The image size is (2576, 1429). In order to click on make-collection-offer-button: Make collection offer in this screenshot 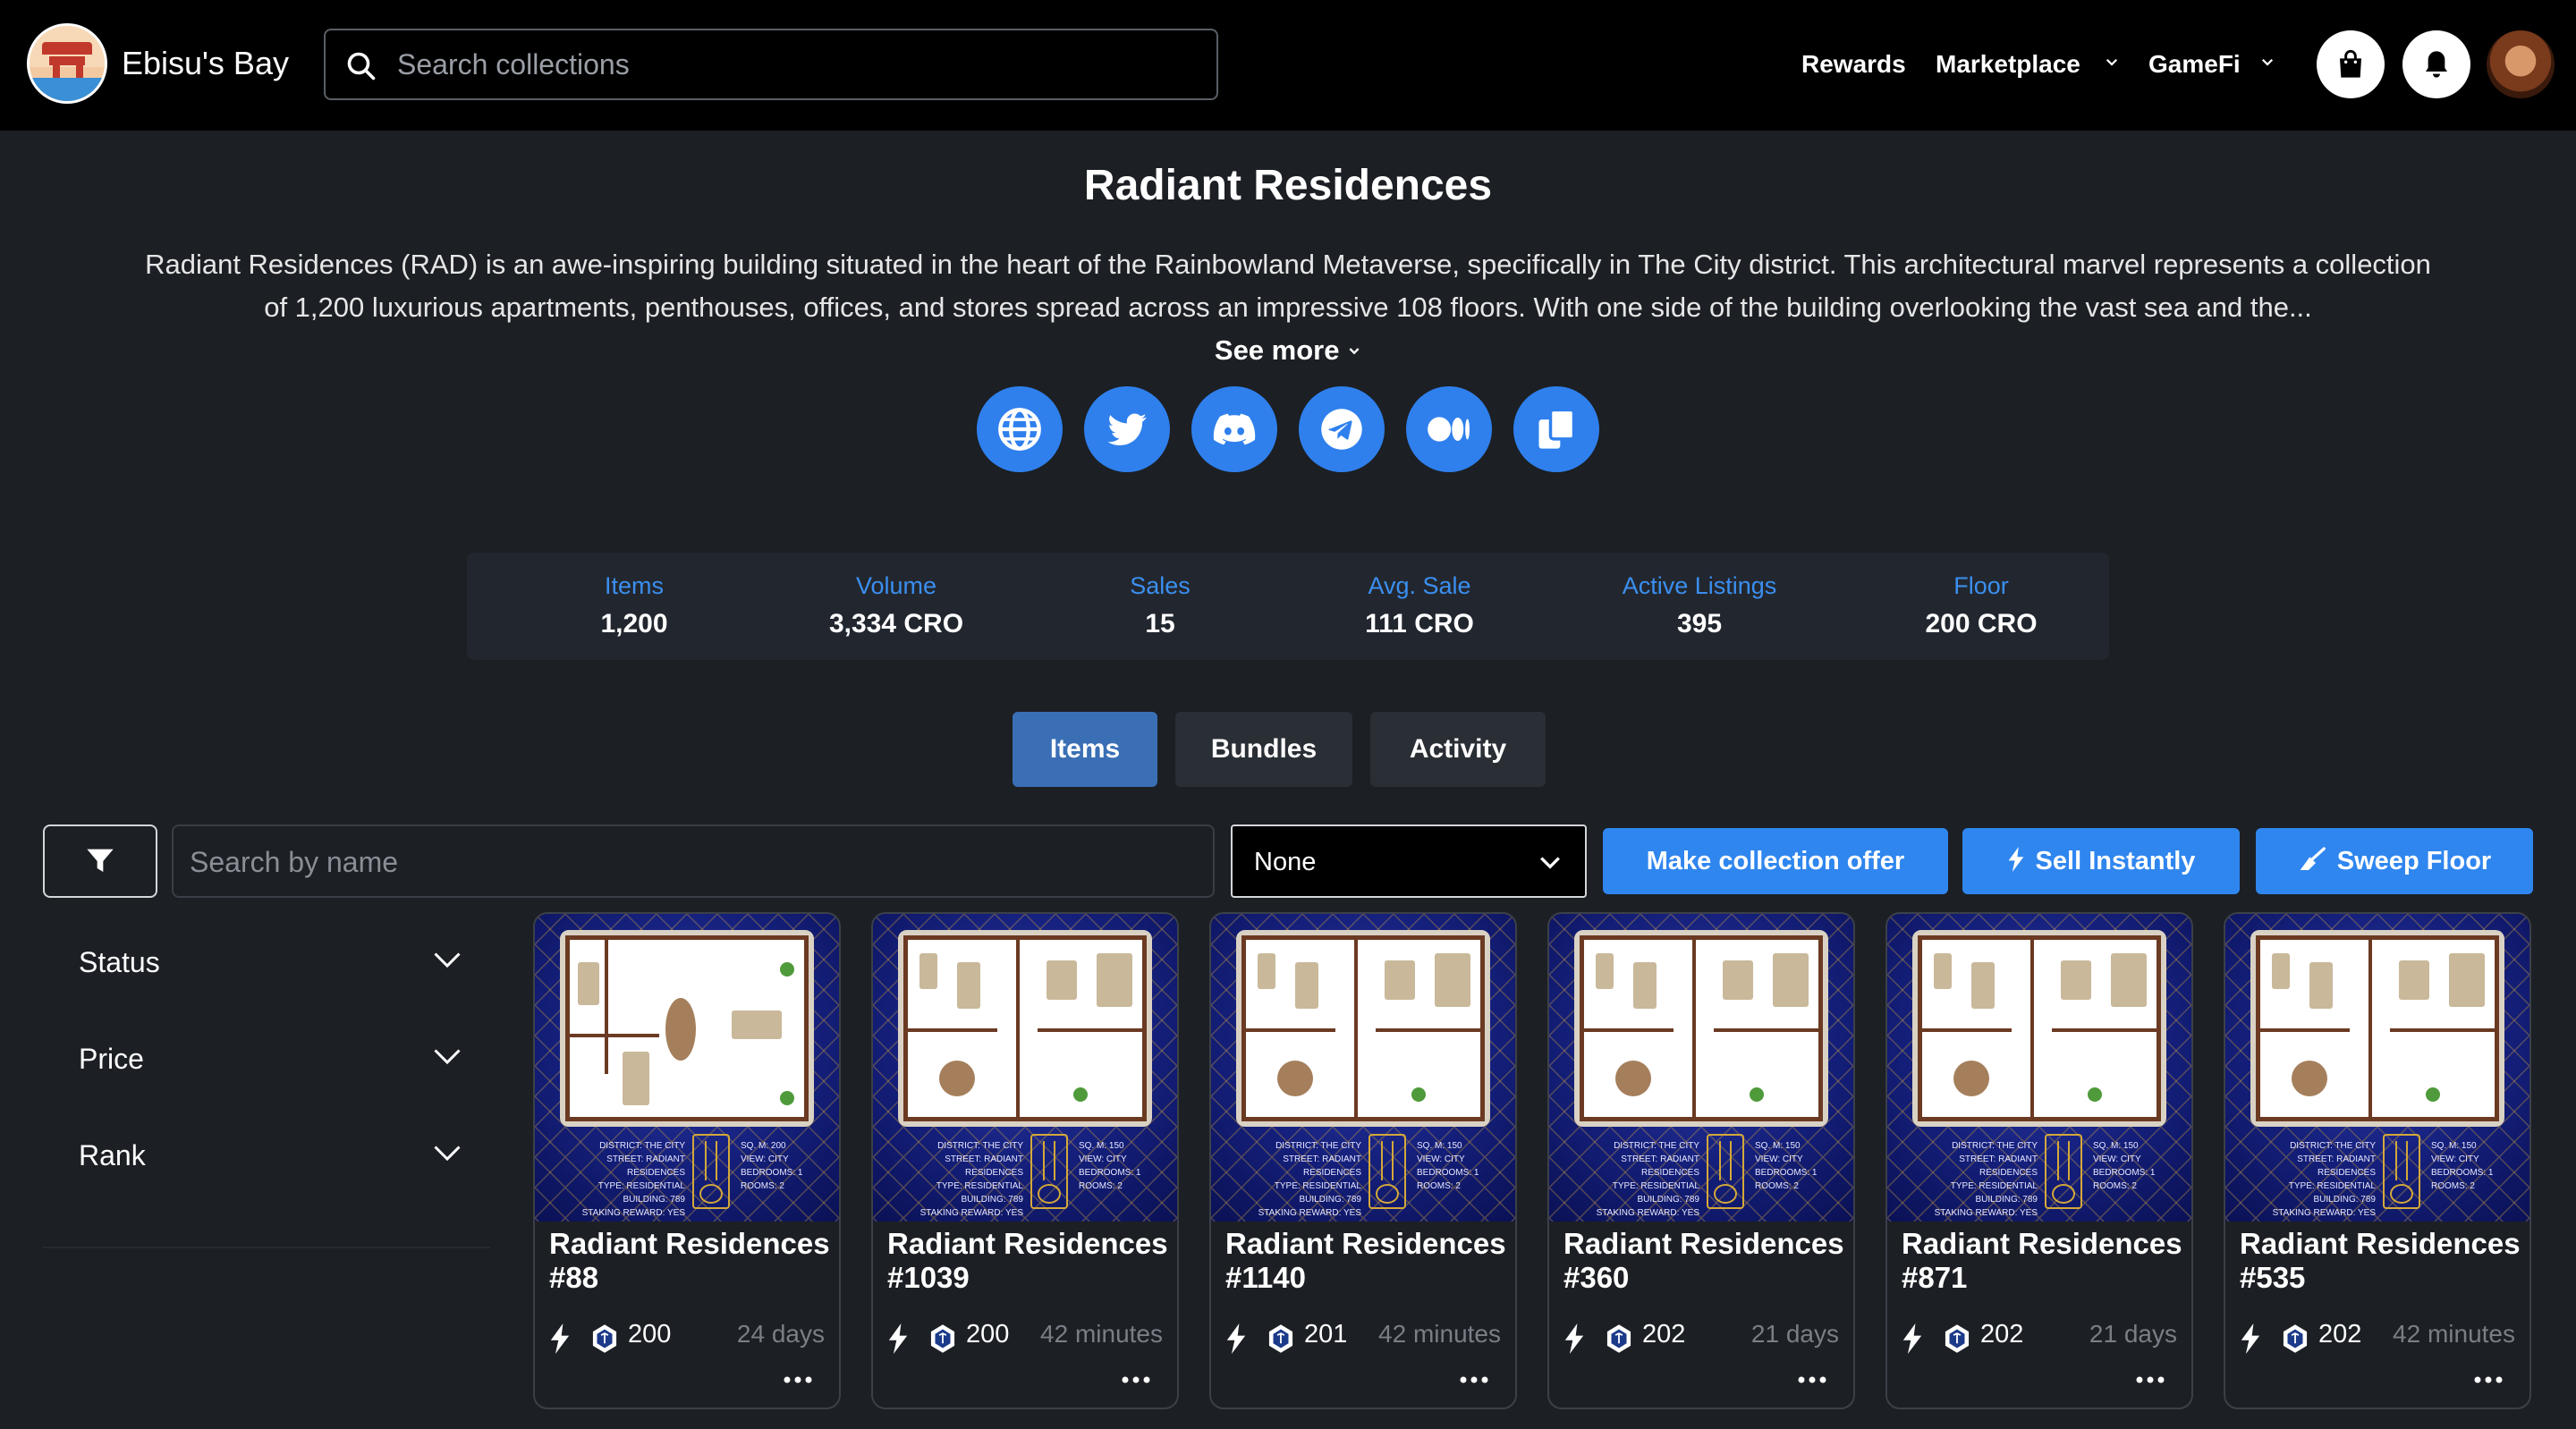, I will do `click(1775, 861)`.